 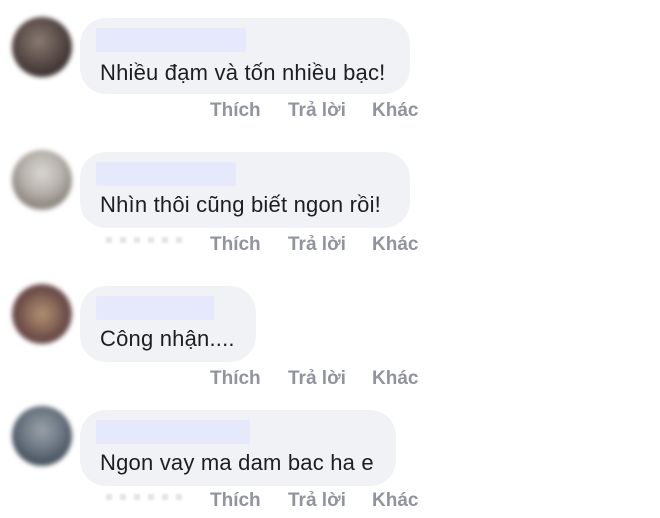 What do you see at coordinates (317, 501) in the screenshot?
I see `reply-link: Trả lời` at bounding box center [317, 501].